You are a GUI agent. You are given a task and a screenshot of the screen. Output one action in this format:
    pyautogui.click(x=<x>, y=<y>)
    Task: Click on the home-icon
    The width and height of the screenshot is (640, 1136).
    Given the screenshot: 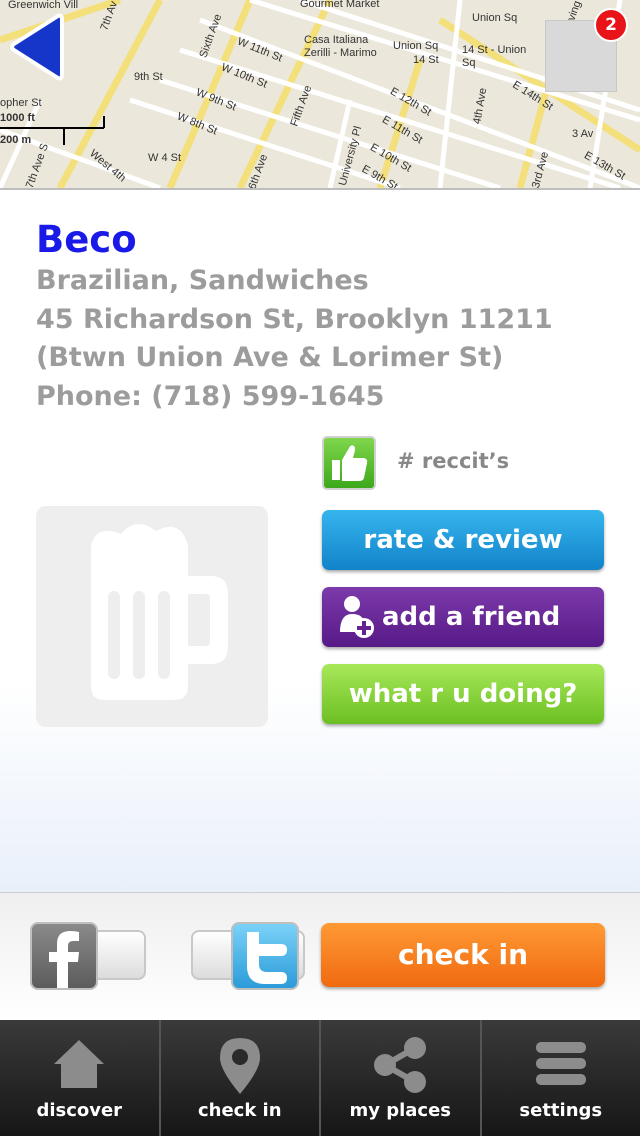 What is the action you would take?
    pyautogui.click(x=79, y=1064)
    